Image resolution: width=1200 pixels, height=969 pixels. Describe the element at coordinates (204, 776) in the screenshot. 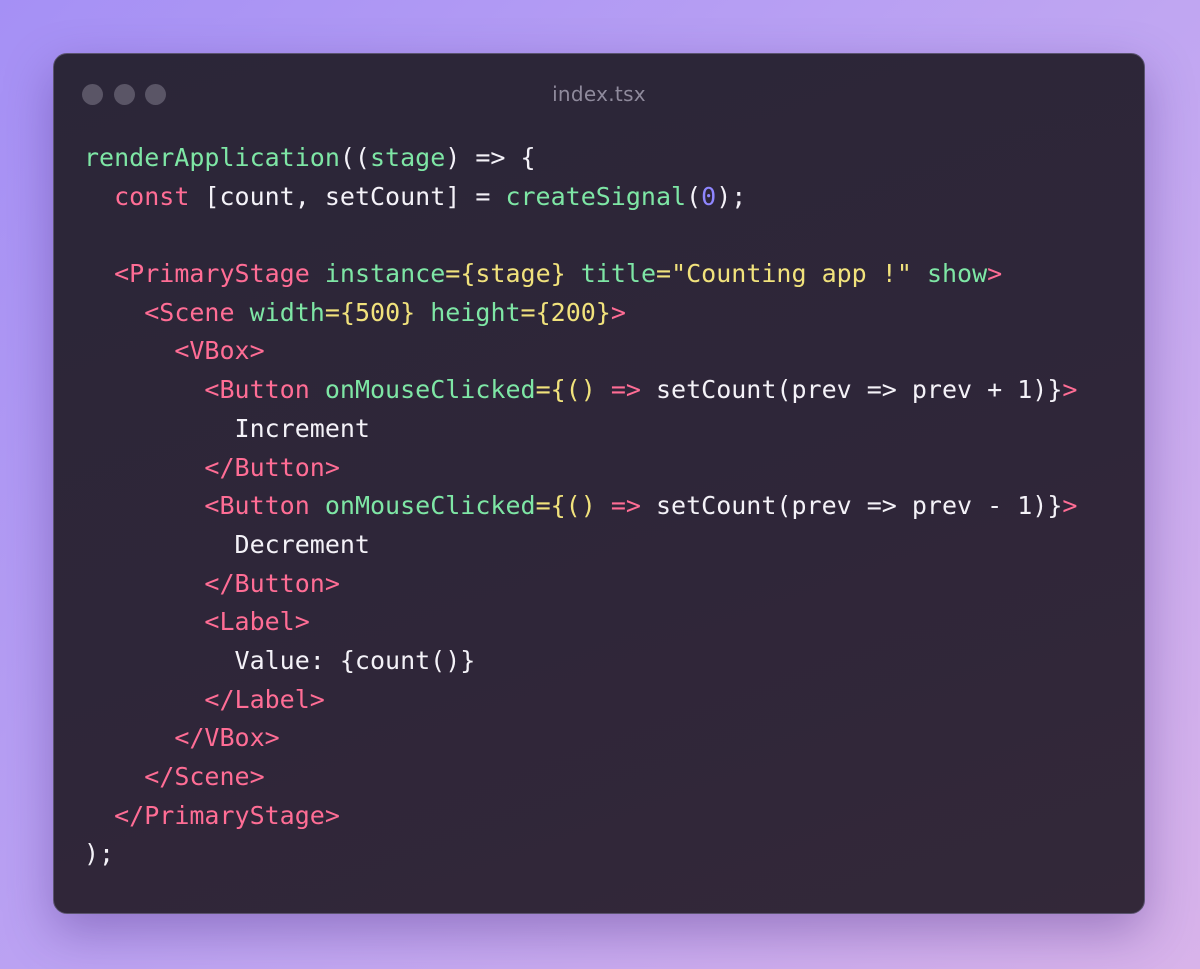

I see `code-token: </Scene>` at that location.